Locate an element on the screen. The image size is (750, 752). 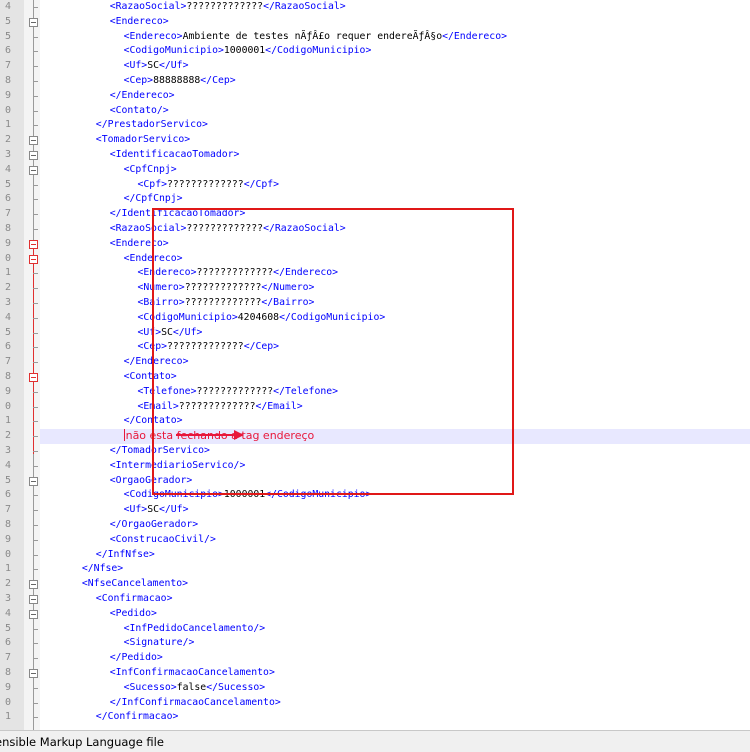
code-line: </InfConfirmacaoCancelamento> is located at coordinates (395, 703).